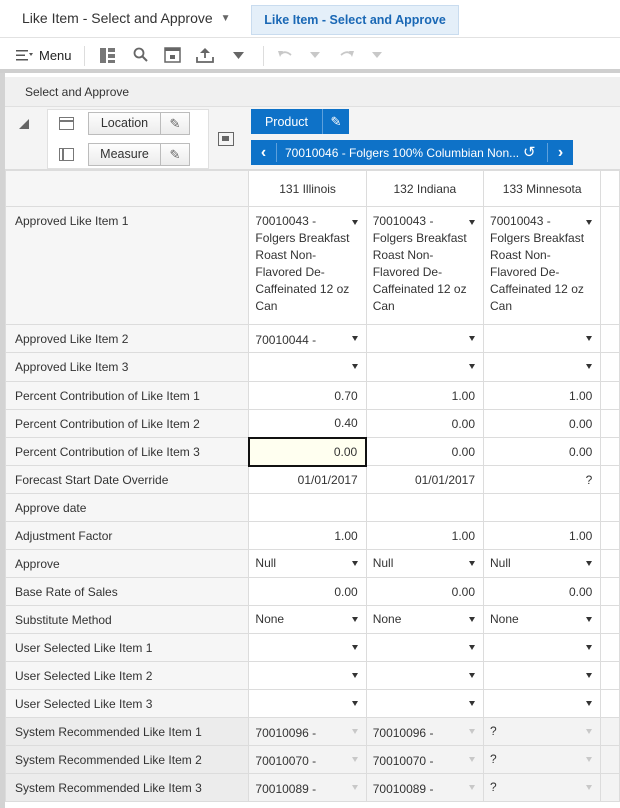 The height and width of the screenshot is (808, 620). I want to click on export-icon, so click(205, 55).